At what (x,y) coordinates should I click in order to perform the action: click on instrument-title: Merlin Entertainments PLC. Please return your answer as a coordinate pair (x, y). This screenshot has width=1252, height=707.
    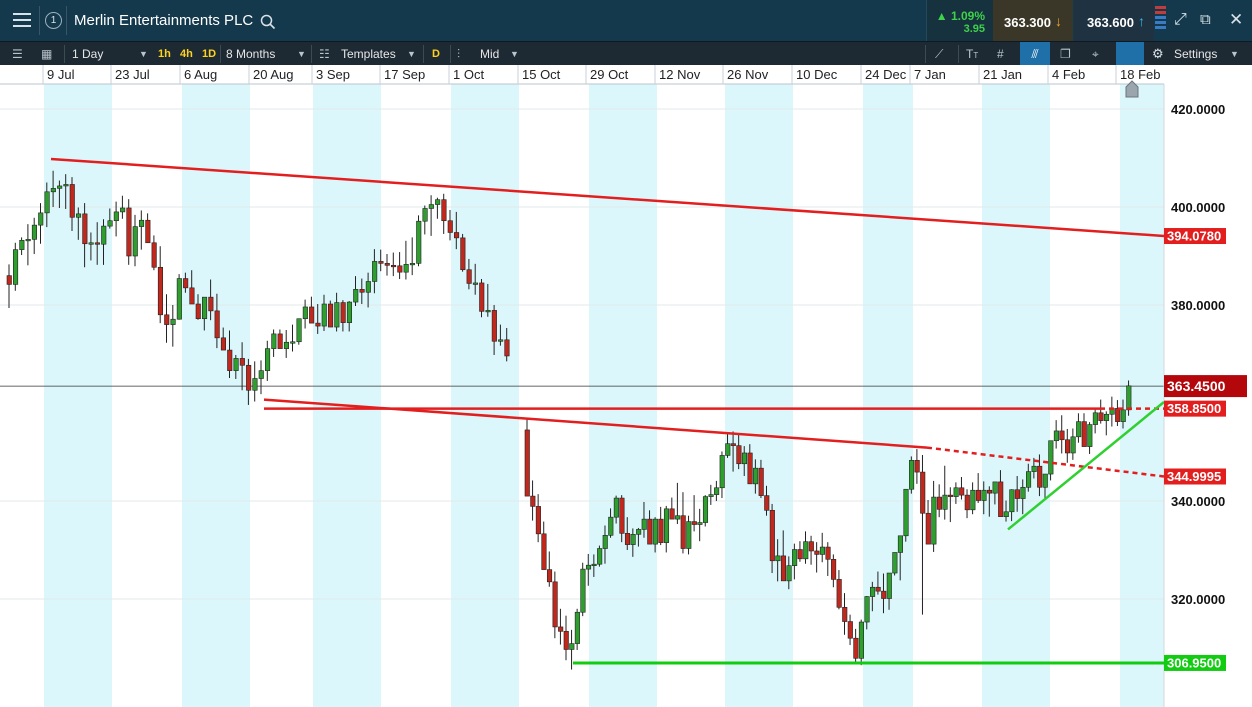
    Looking at the image, I should click on (163, 20).